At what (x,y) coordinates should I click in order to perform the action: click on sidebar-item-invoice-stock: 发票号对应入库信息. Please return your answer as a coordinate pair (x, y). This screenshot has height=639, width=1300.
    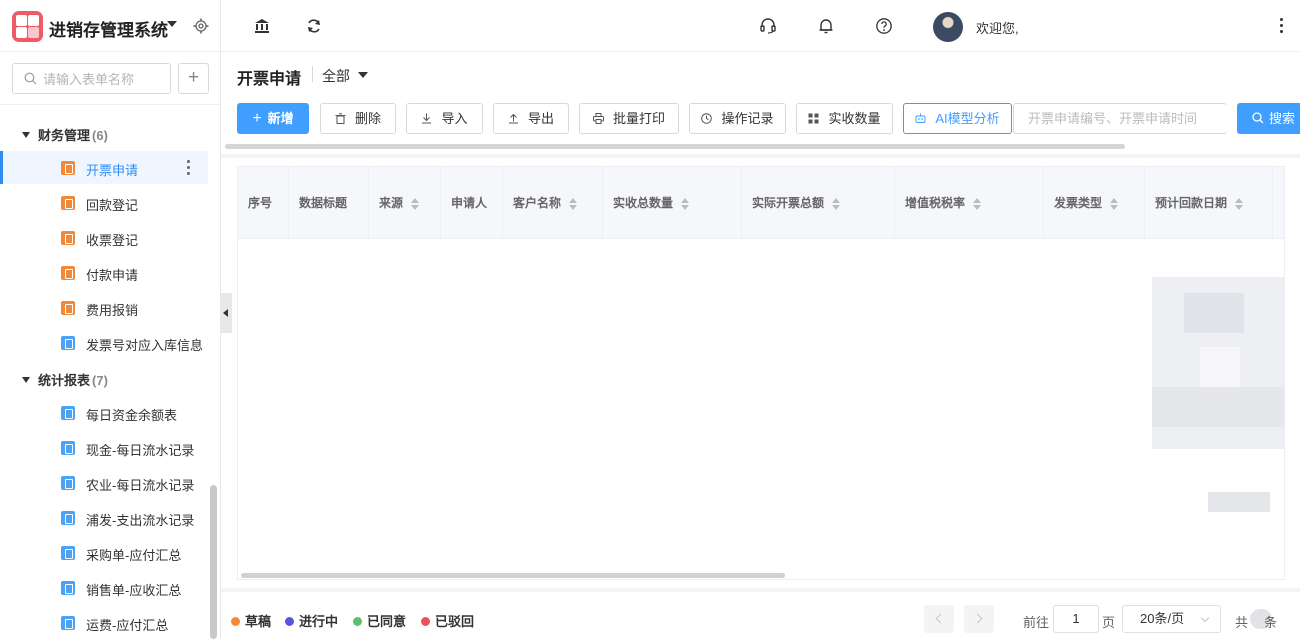
    Looking at the image, I should click on (104, 342).